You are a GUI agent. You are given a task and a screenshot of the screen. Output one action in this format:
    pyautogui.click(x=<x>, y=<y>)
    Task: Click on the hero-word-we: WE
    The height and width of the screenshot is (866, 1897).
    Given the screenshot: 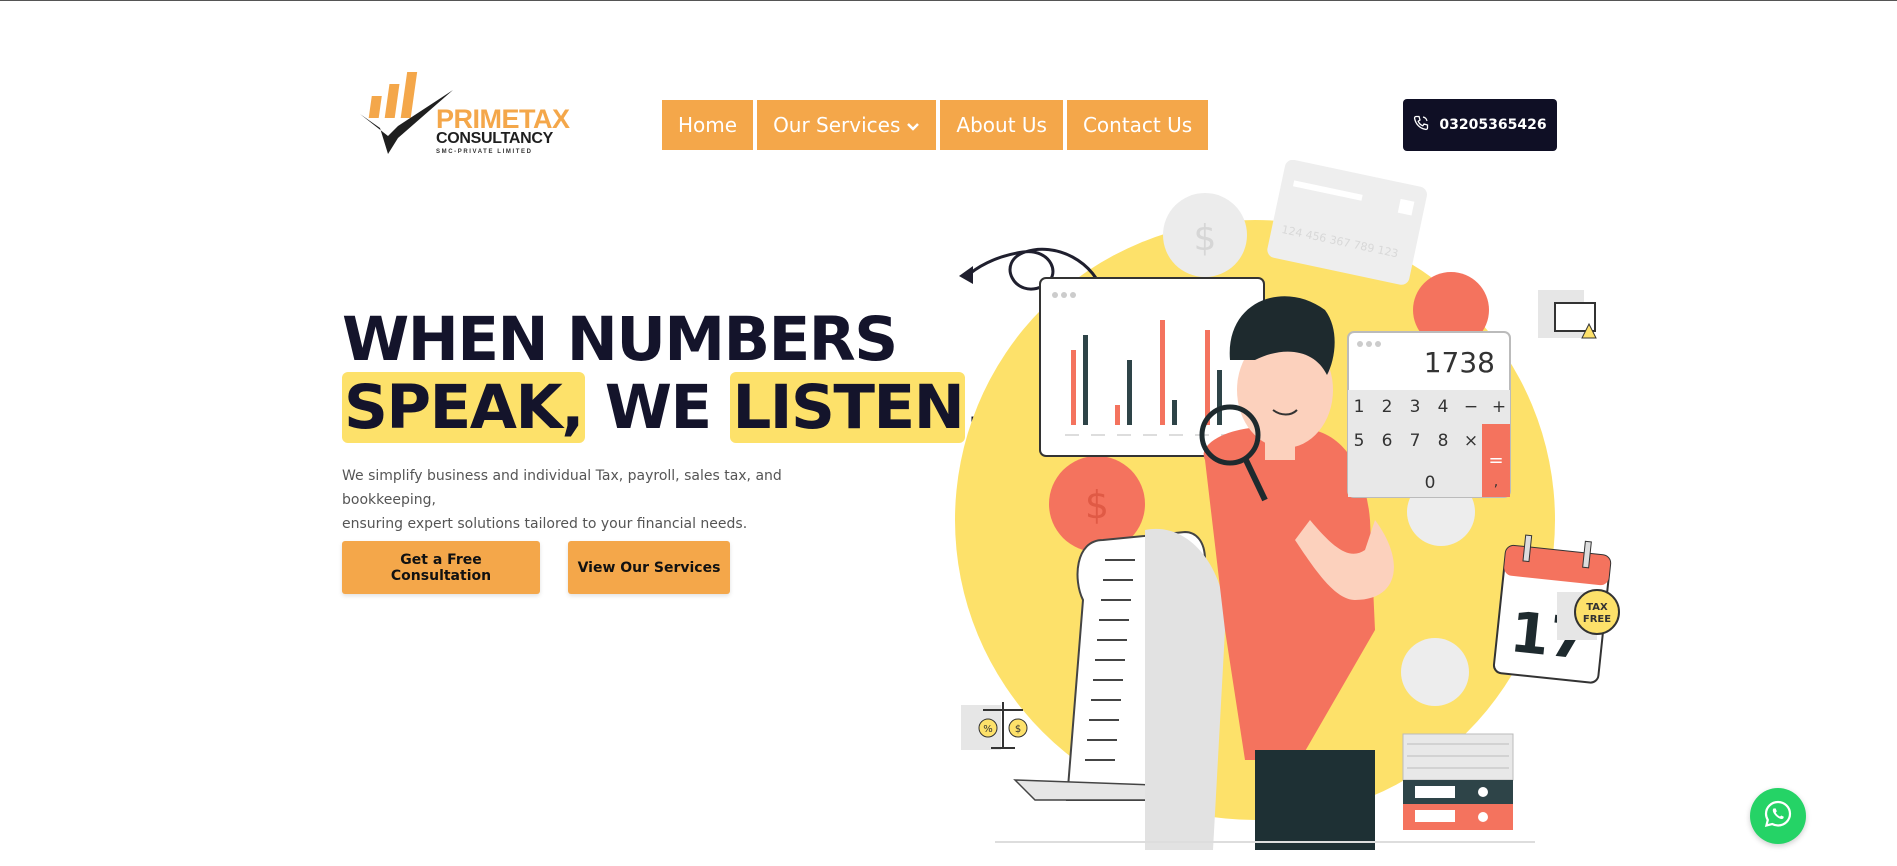 What is the action you would take?
    pyautogui.click(x=658, y=407)
    